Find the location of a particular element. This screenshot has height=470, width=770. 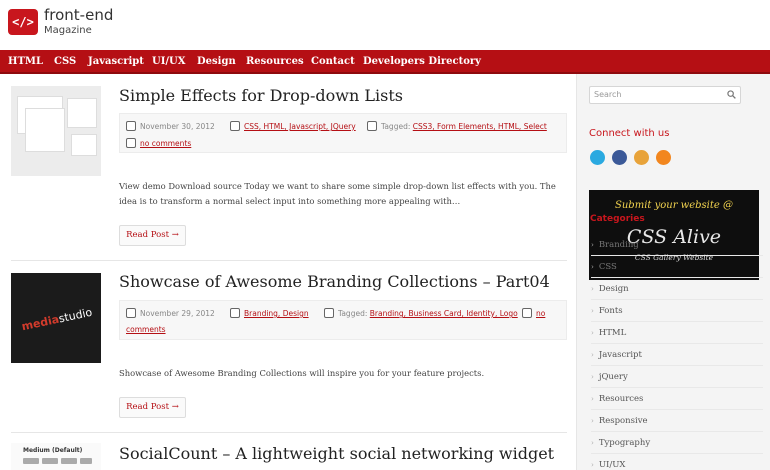

category-item: › UI/UX is located at coordinates (677, 462).